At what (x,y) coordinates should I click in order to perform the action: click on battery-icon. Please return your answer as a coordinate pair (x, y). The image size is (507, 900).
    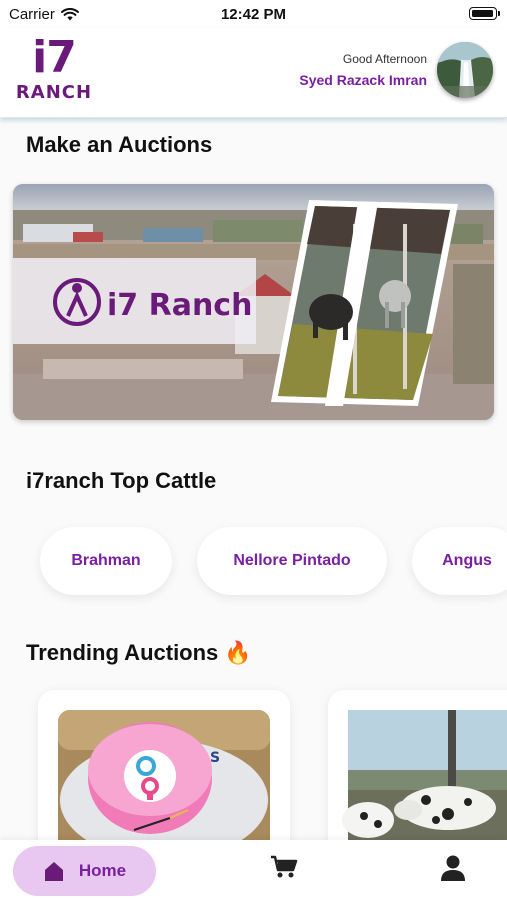
    Looking at the image, I should click on (484, 13).